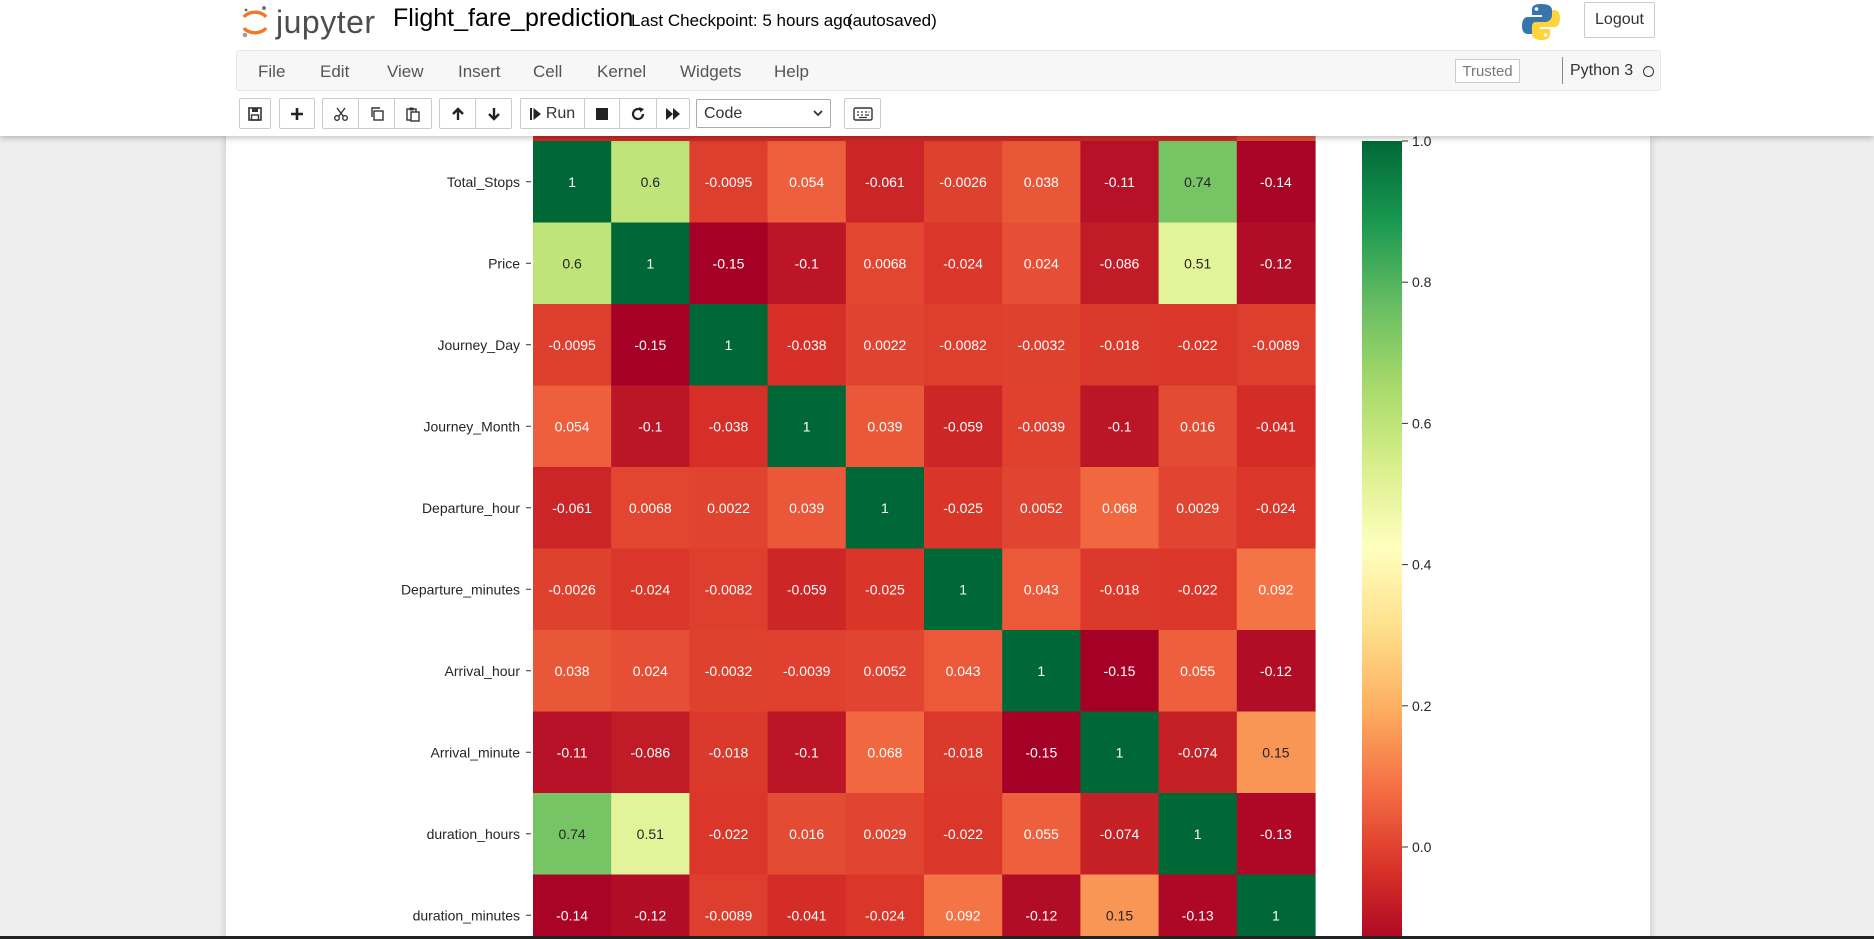 The height and width of the screenshot is (939, 1874). I want to click on heatmap-cell-value: 0.092, so click(1275, 589).